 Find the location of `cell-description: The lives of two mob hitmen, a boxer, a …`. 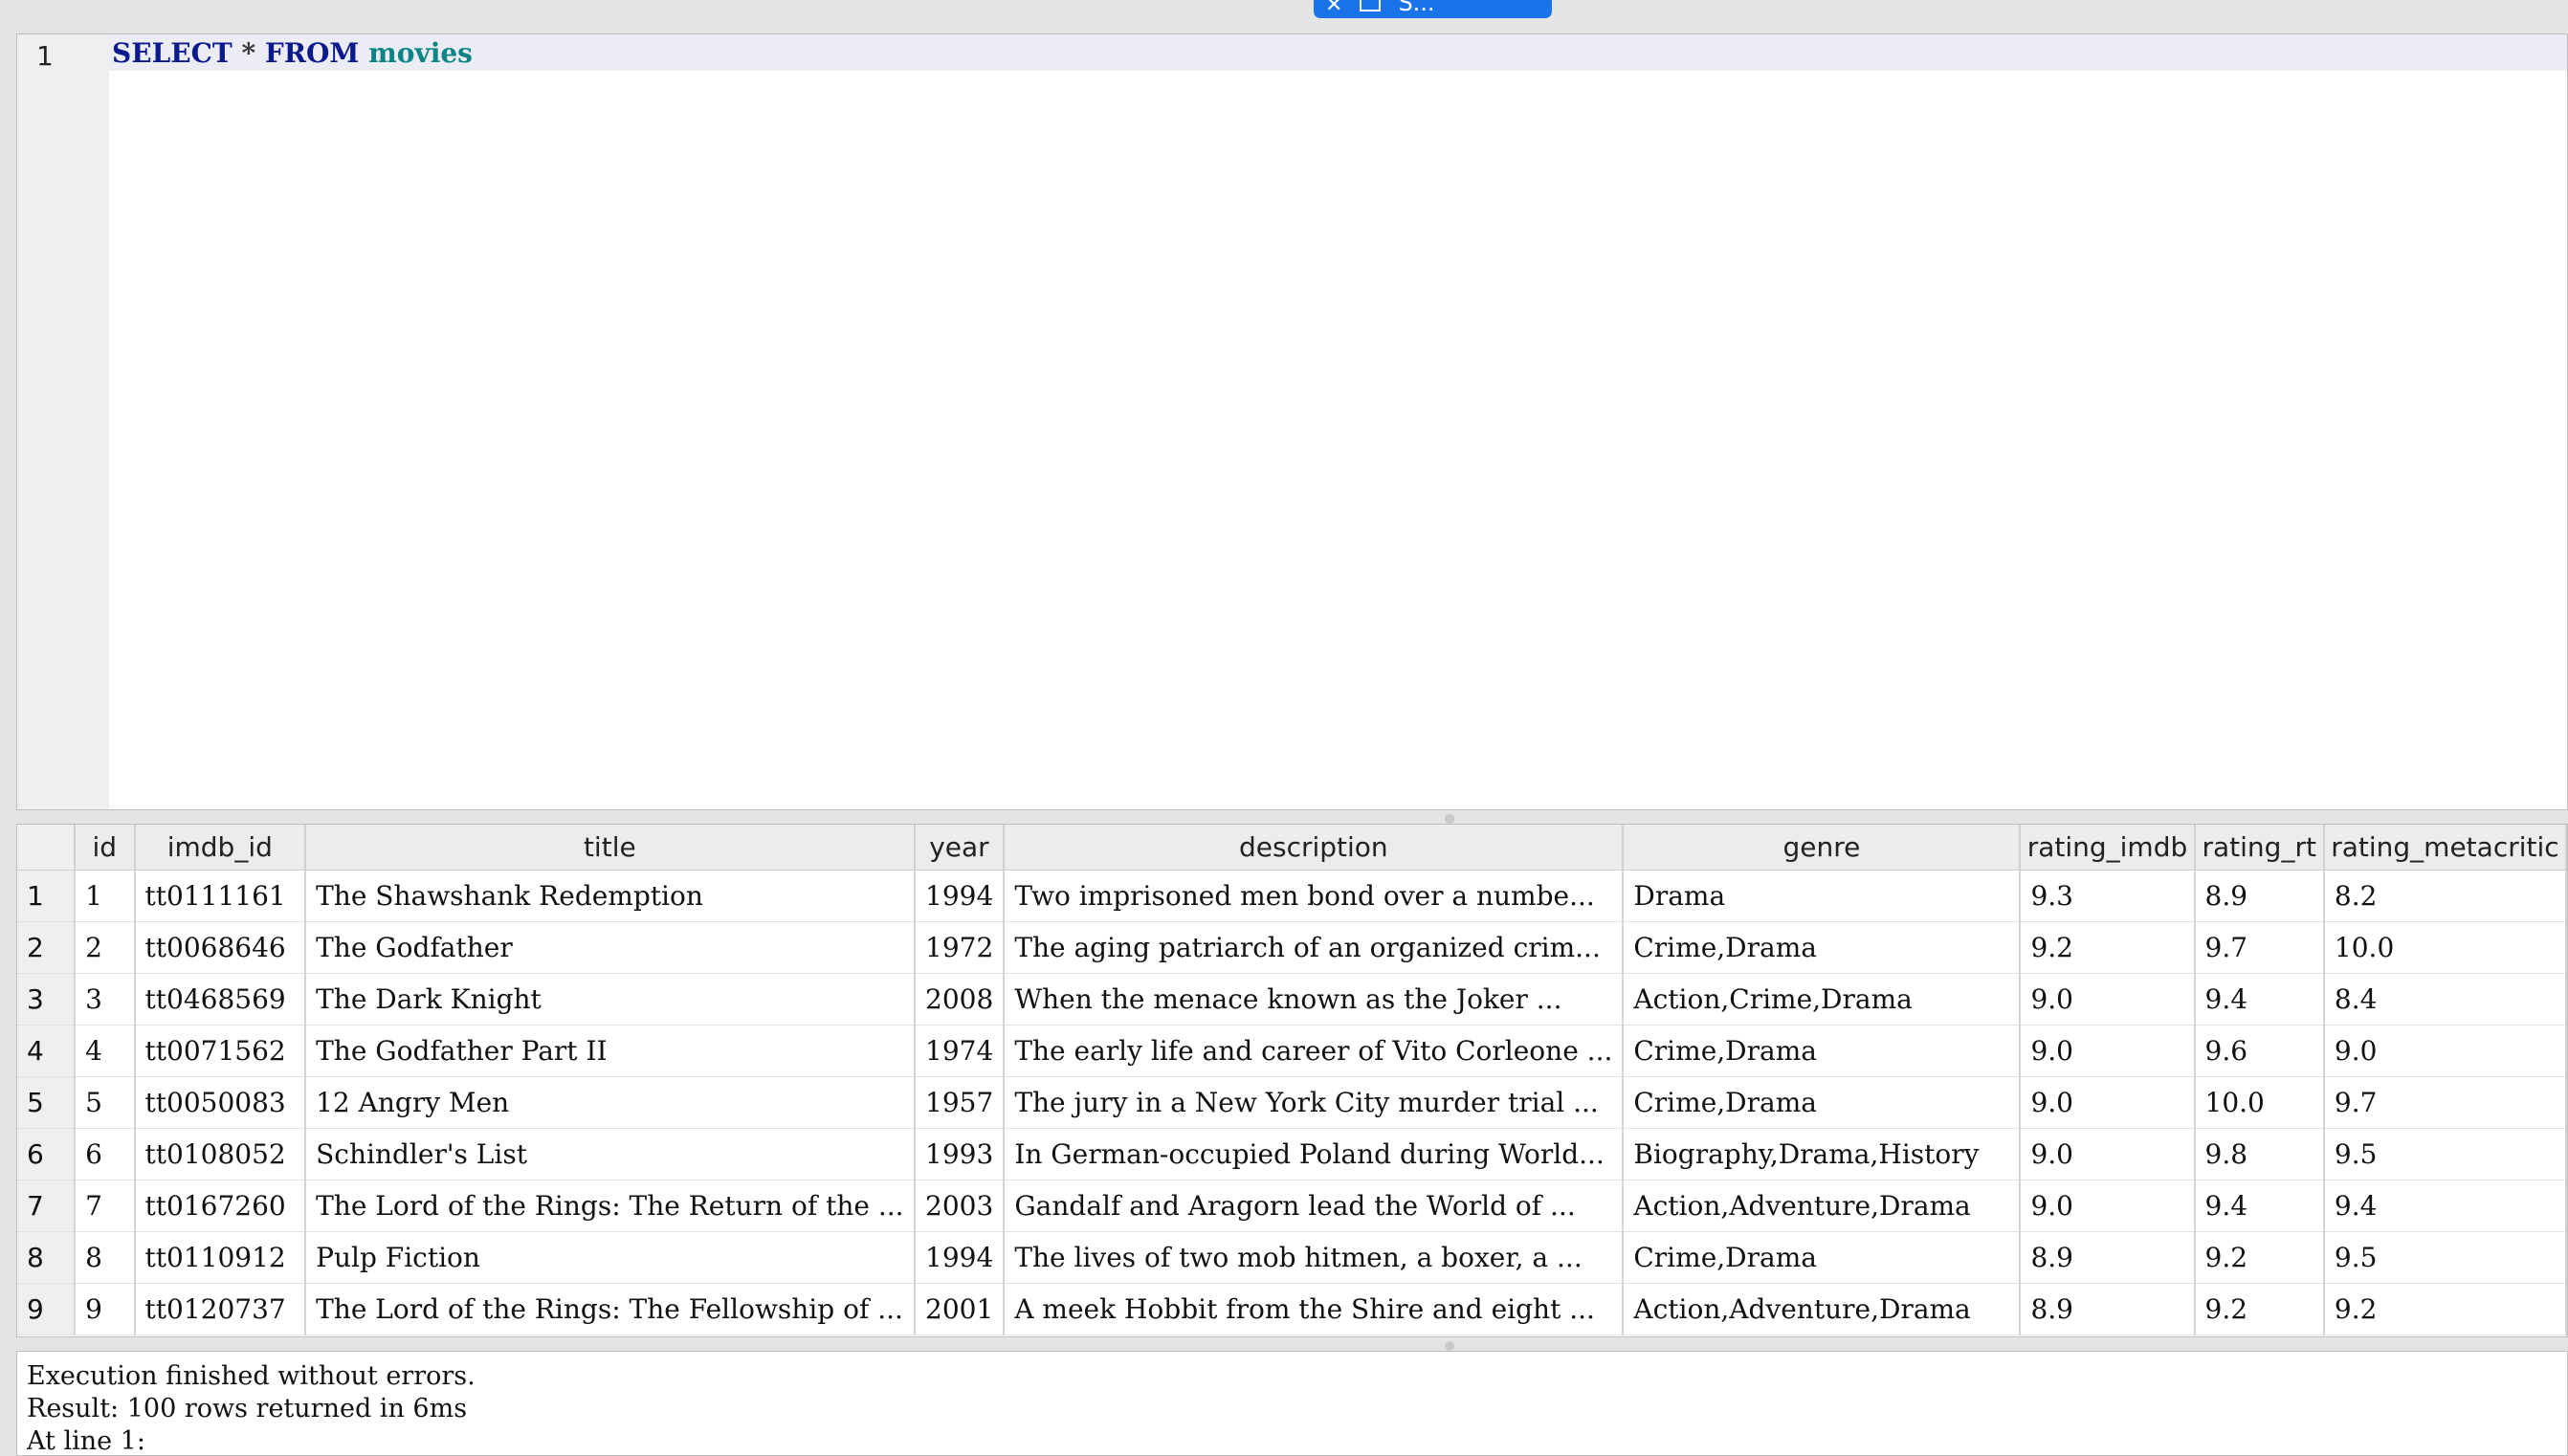

cell-description: The lives of two mob hitmen, a boxer, a … is located at coordinates (1314, 1257).